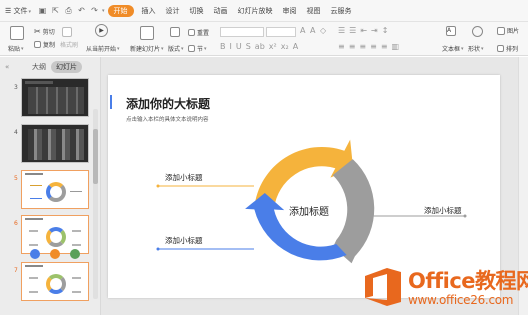  Describe the element at coordinates (42, 10) in the screenshot. I see `save-icon: ▣` at that location.